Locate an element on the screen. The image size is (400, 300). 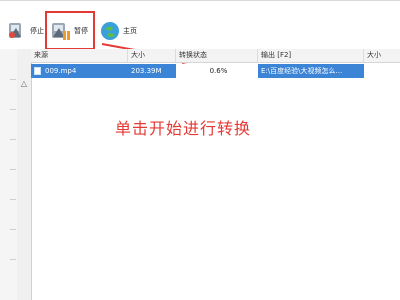
col-status: 转换状态 is located at coordinates (217, 55).